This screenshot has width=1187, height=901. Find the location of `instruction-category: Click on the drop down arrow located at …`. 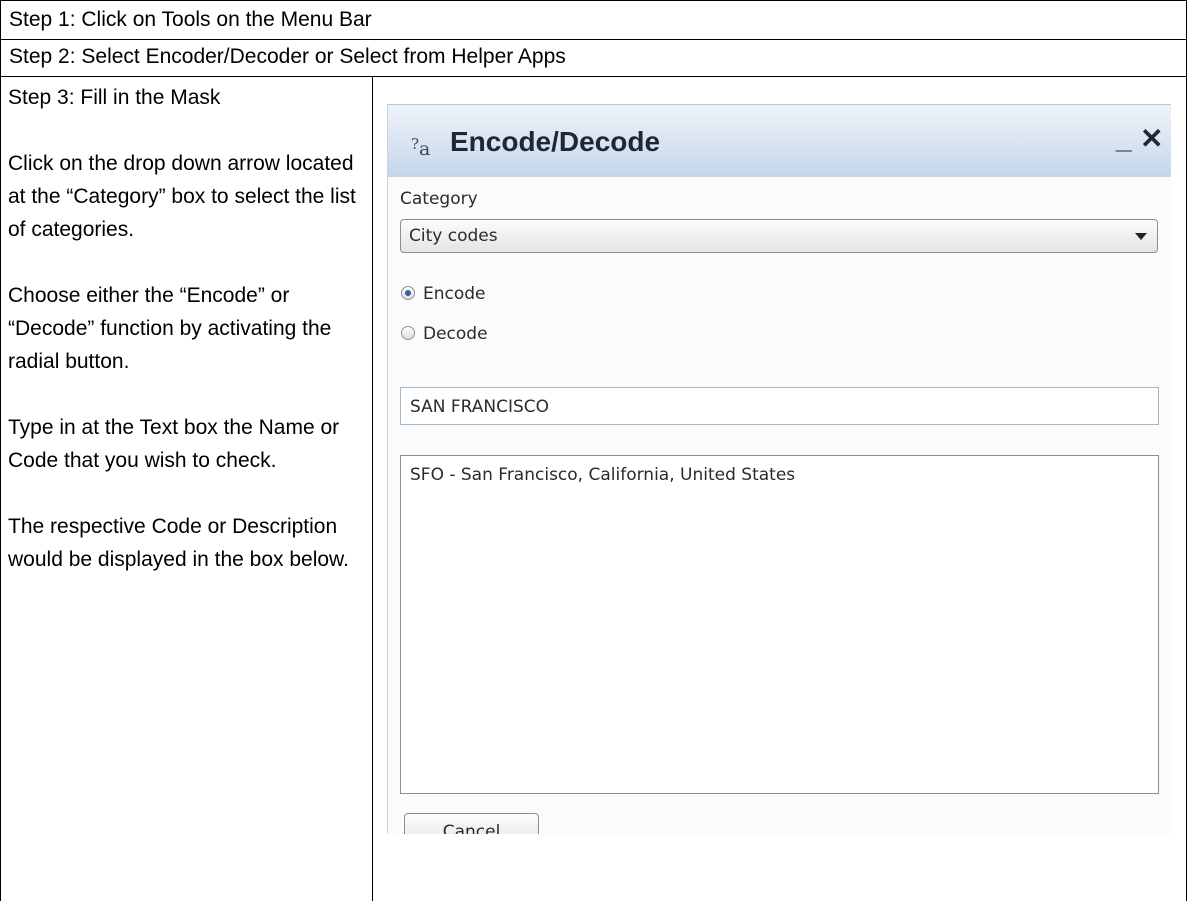

instruction-category: Click on the drop down arrow located at … is located at coordinates (182, 196).